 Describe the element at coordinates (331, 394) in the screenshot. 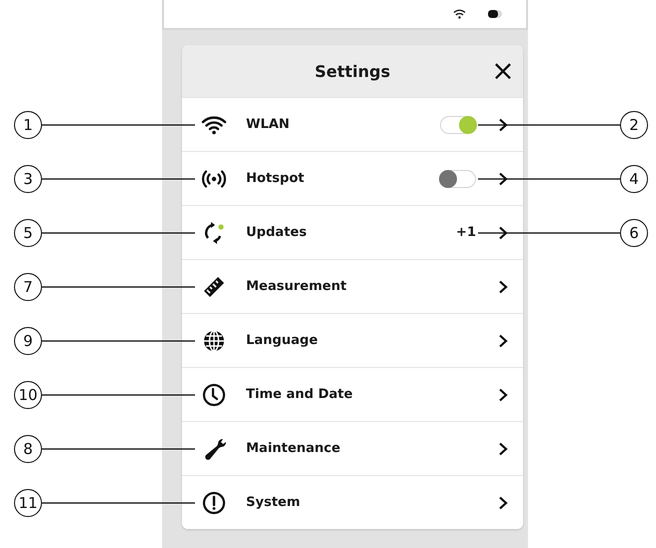

I see `menu-item-label: Time and Date` at that location.